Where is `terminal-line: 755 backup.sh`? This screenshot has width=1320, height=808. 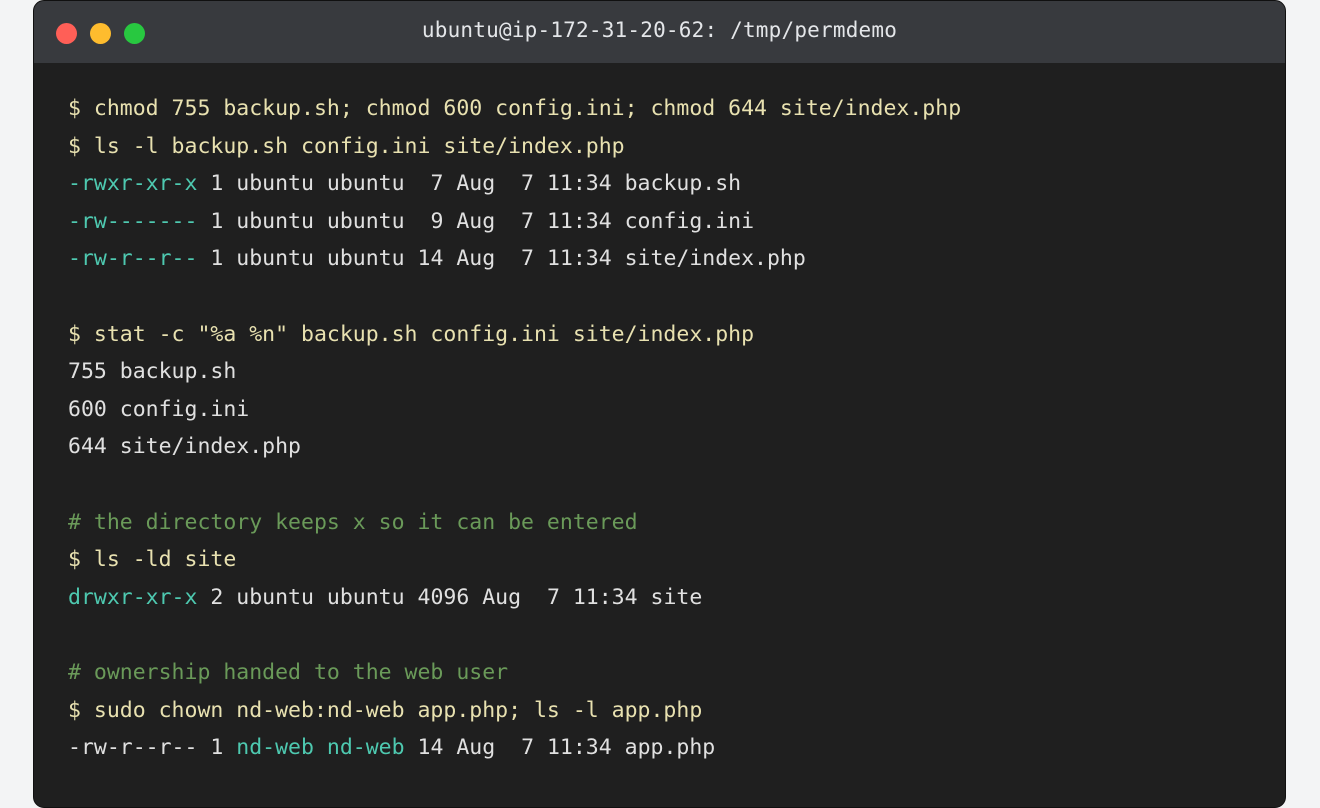 terminal-line: 755 backup.sh is located at coordinates (666, 372).